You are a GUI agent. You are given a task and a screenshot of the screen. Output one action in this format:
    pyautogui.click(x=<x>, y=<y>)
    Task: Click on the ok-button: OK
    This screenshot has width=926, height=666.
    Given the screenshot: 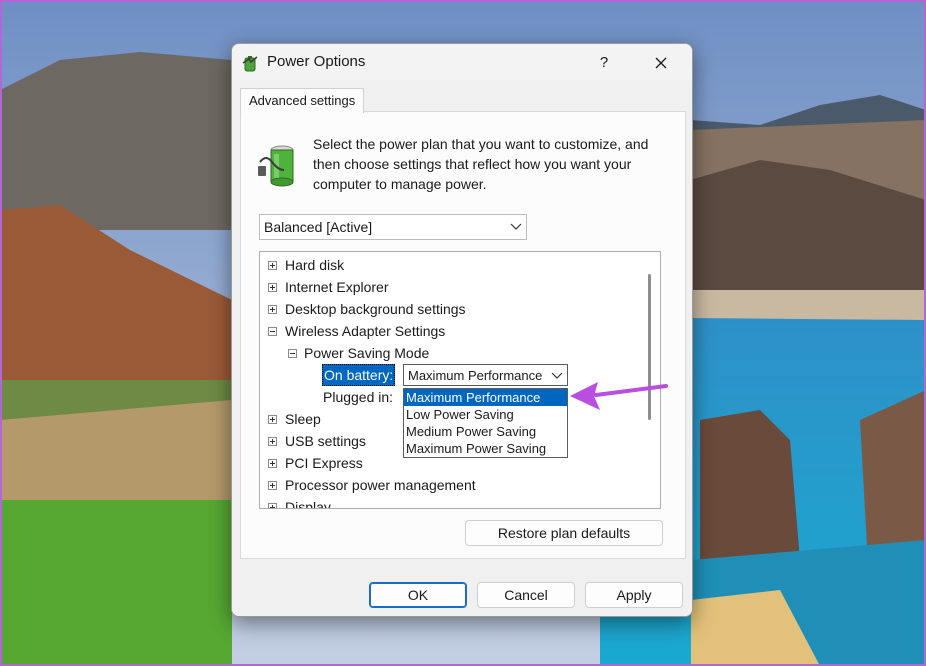 What is the action you would take?
    pyautogui.click(x=418, y=595)
    